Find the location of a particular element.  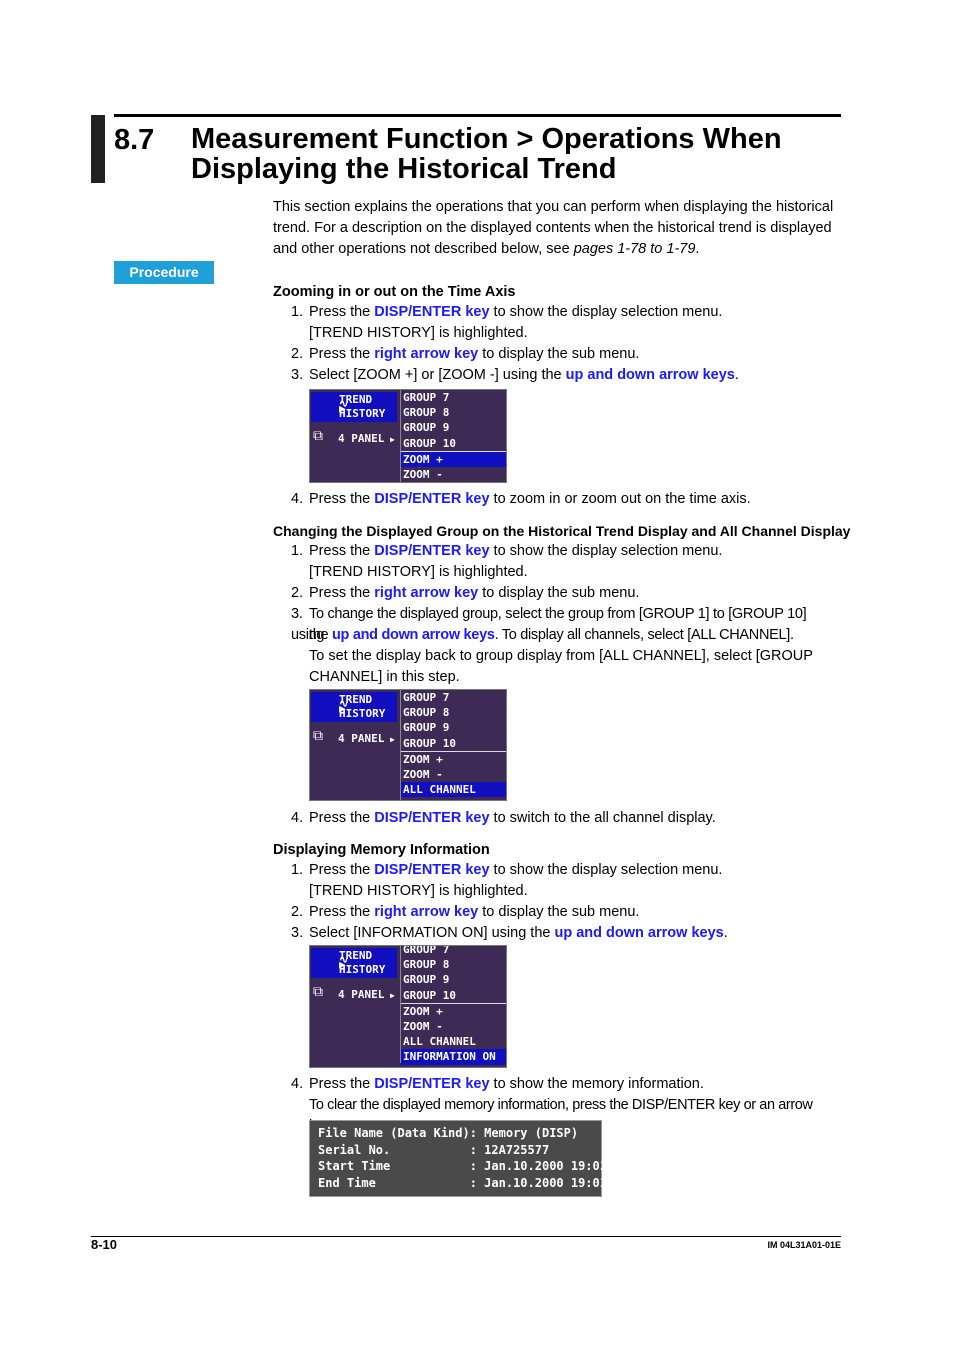

section-number: 8.7 is located at coordinates (134, 140).